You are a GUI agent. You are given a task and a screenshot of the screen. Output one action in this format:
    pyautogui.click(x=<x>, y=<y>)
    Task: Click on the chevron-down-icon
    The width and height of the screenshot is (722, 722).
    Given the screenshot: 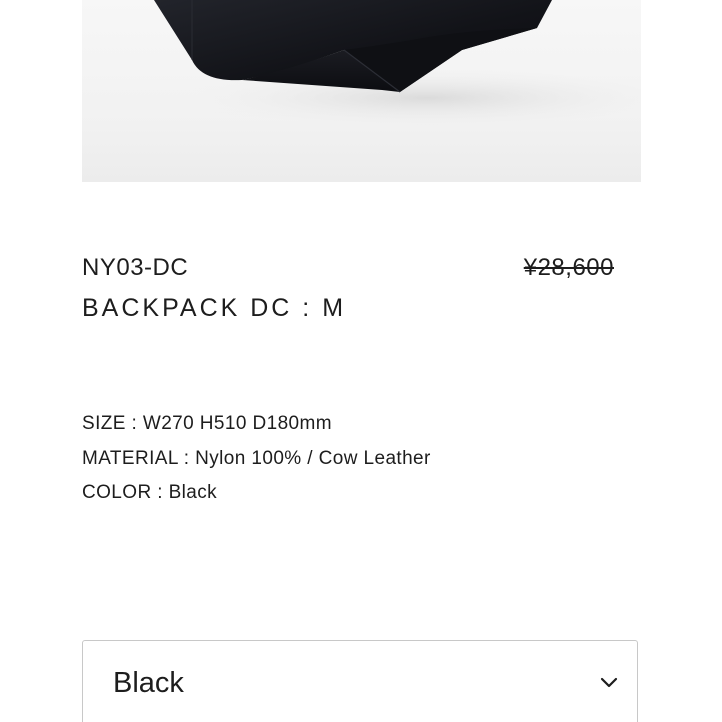 What is the action you would take?
    pyautogui.click(x=609, y=683)
    